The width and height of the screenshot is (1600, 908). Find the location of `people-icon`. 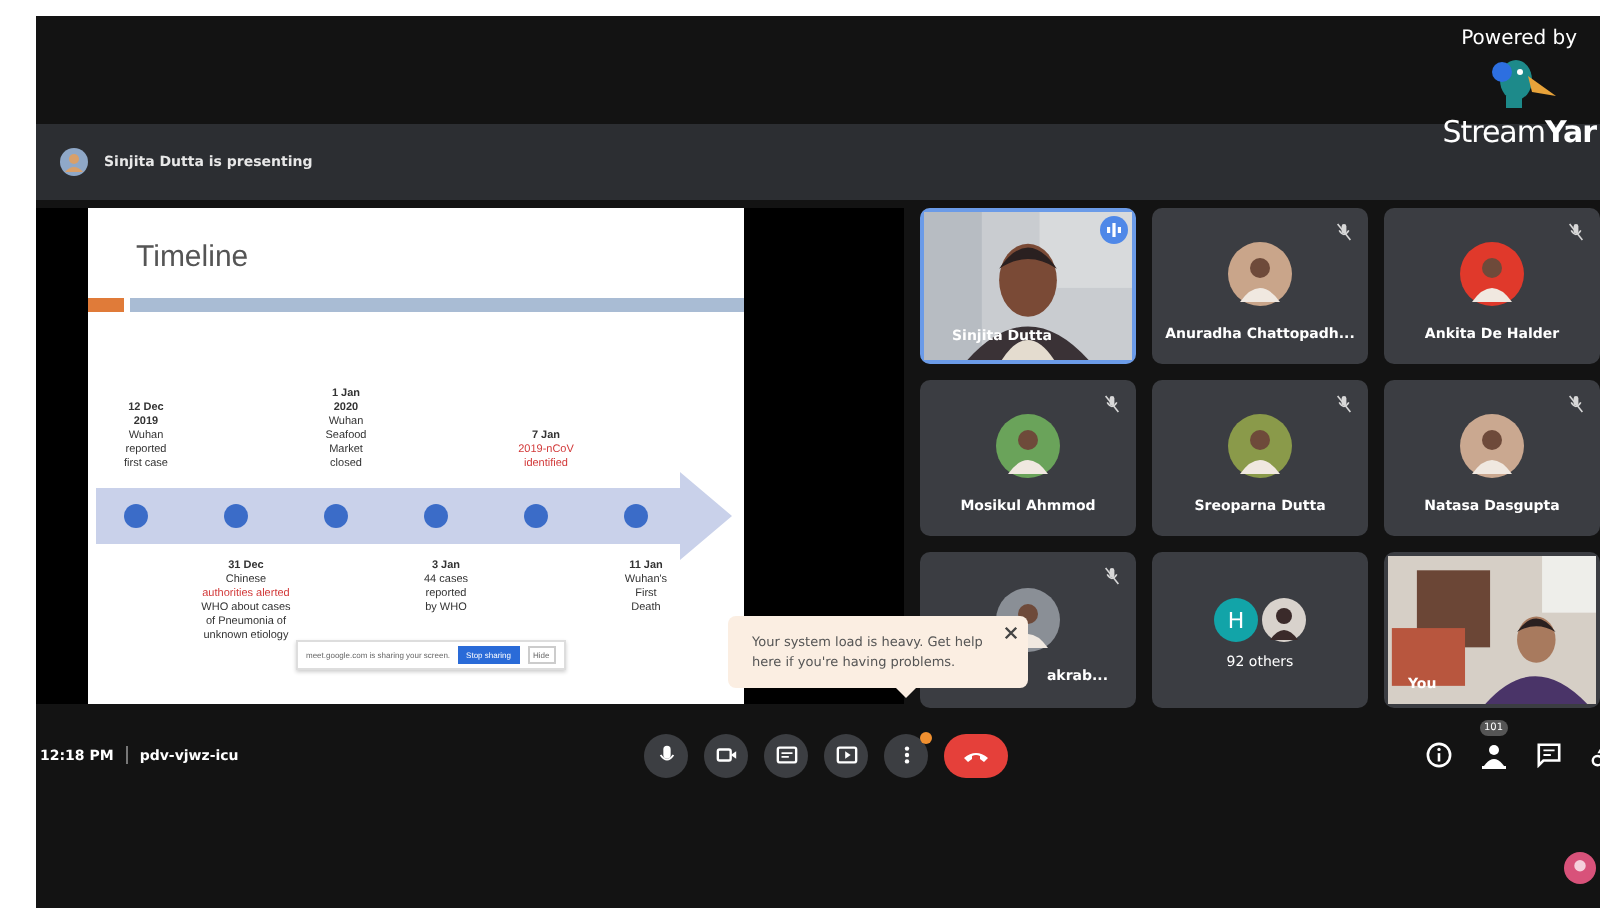

people-icon is located at coordinates (1494, 755).